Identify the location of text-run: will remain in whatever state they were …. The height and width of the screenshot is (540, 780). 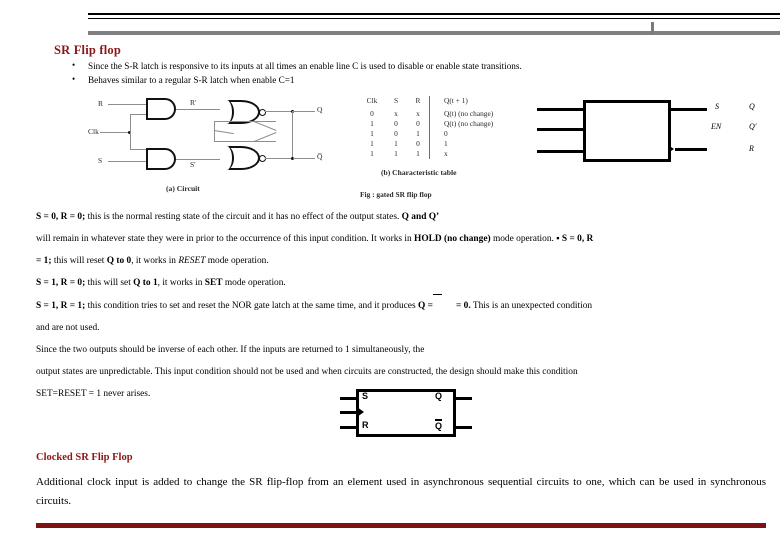
(225, 239).